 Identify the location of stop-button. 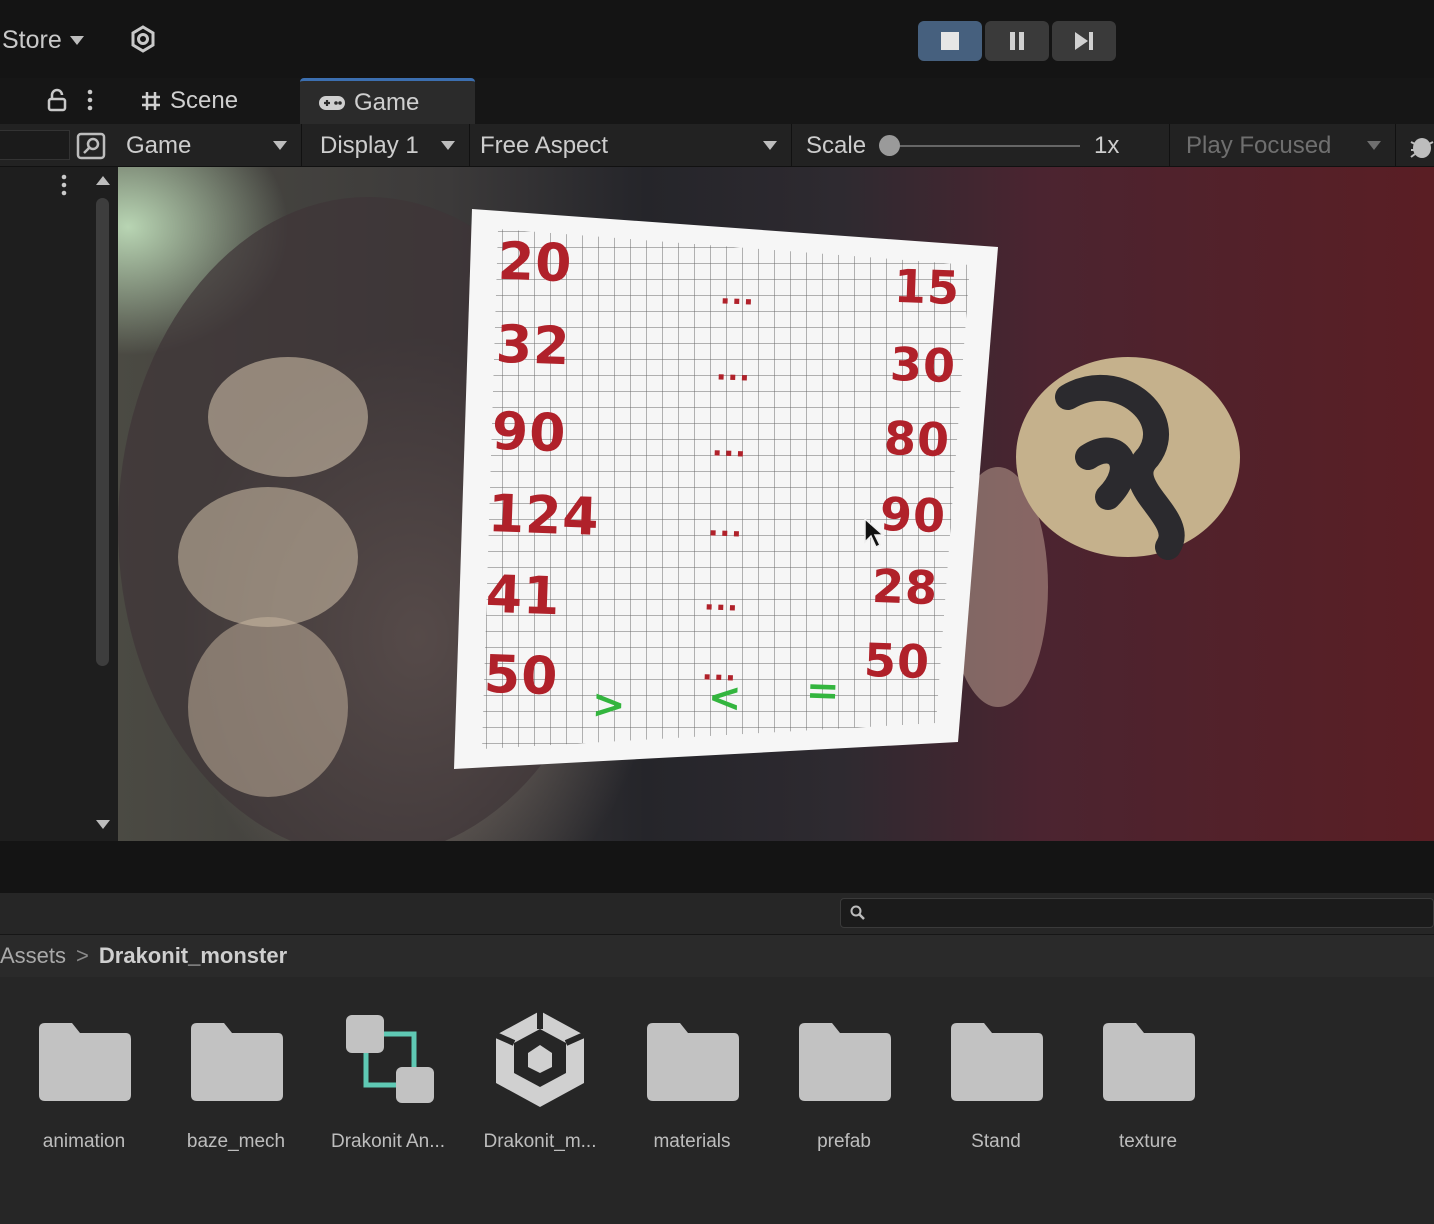
(950, 41).